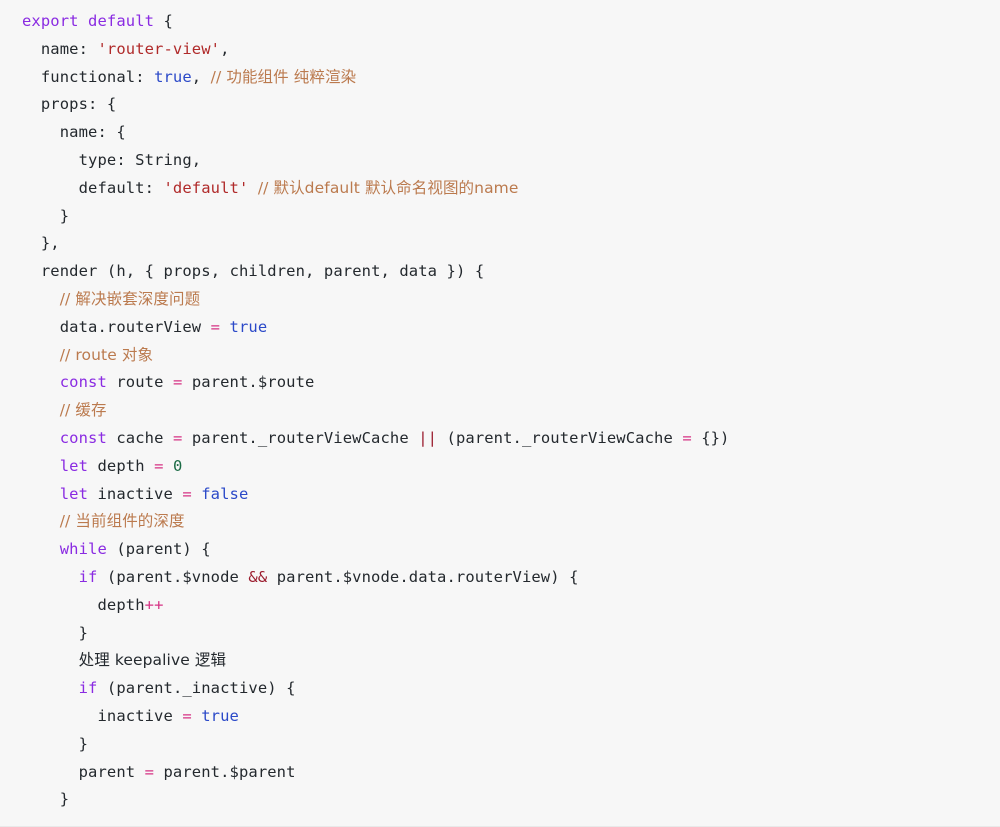 The image size is (1000, 827). I want to click on code-line: // 解决嵌套深度问题, so click(511, 300).